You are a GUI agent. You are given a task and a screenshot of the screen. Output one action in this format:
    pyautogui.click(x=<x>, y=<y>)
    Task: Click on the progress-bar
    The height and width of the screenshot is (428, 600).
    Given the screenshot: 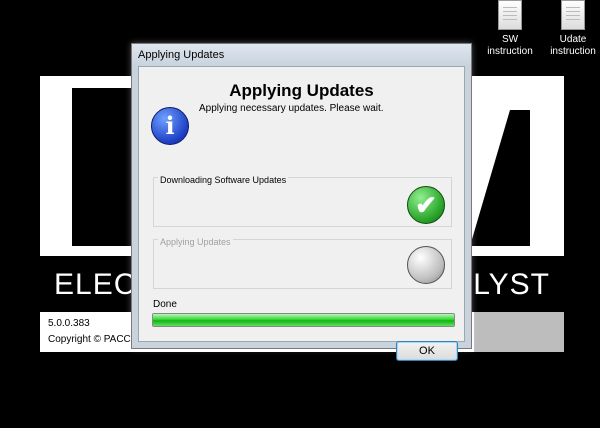 What is the action you would take?
    pyautogui.click(x=303, y=320)
    